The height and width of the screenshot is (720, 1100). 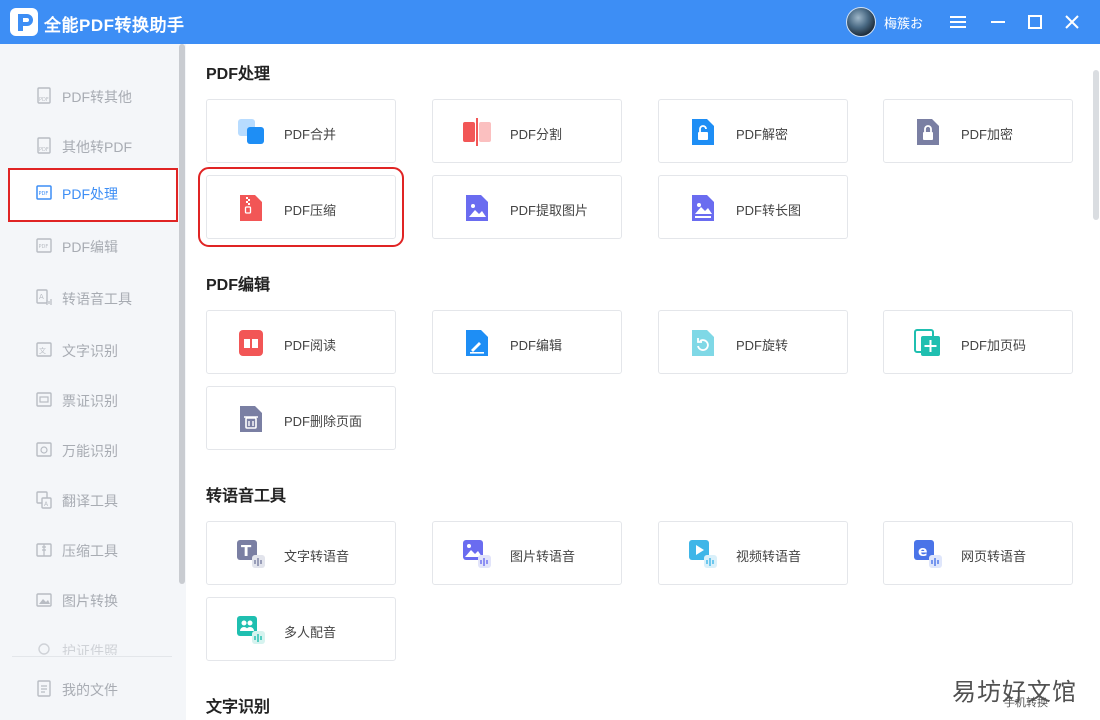 I want to click on pdf-delete-pages-button: PDF删除页面, so click(x=301, y=418).